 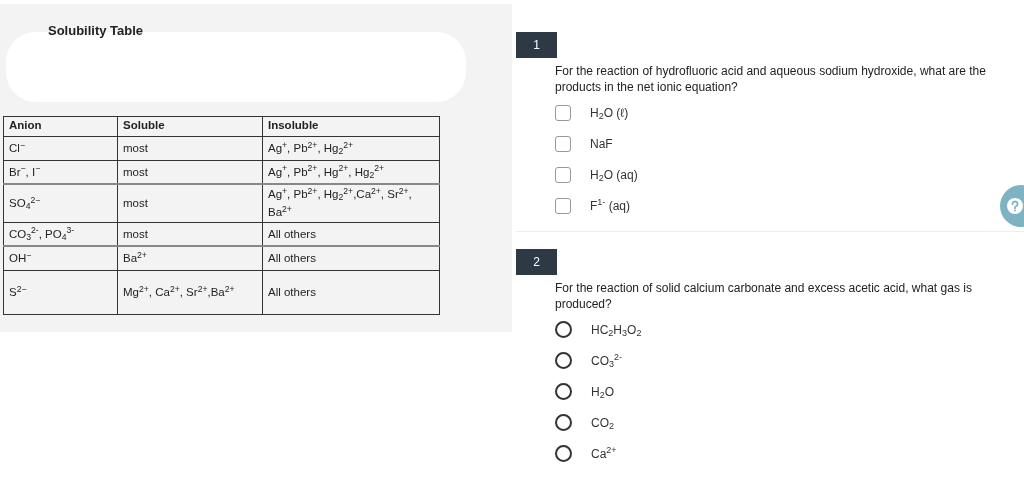 I want to click on question-text: For the reaction of hydrofluoric acid and aqueous sodium hydroxide, what are the products in the net ionic equation?, so click(x=771, y=79).